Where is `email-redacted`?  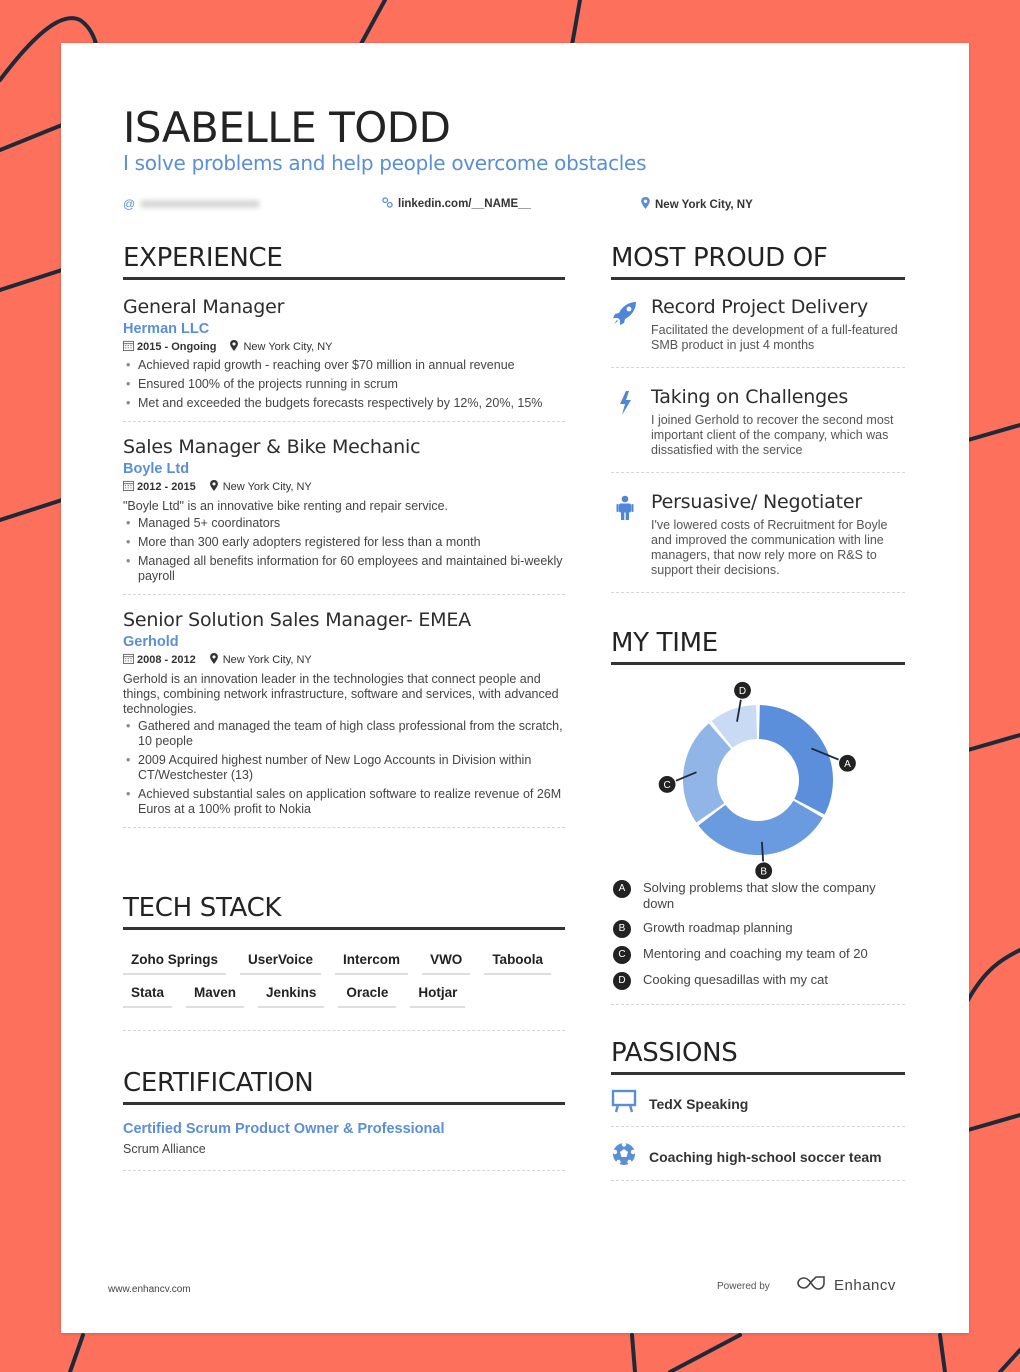
email-redacted is located at coordinates (200, 204).